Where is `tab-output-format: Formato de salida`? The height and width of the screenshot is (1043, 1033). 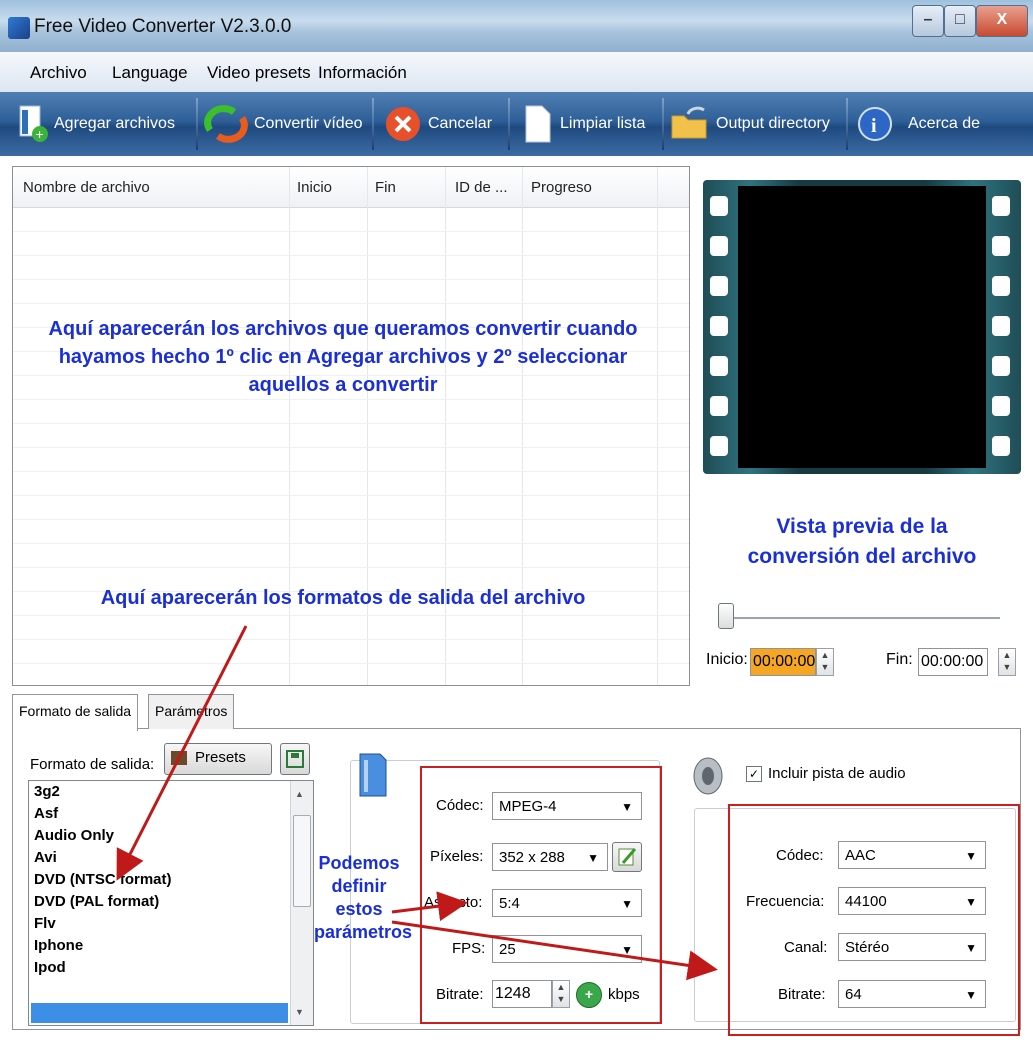
tab-output-format: Formato de salida is located at coordinates (75, 712).